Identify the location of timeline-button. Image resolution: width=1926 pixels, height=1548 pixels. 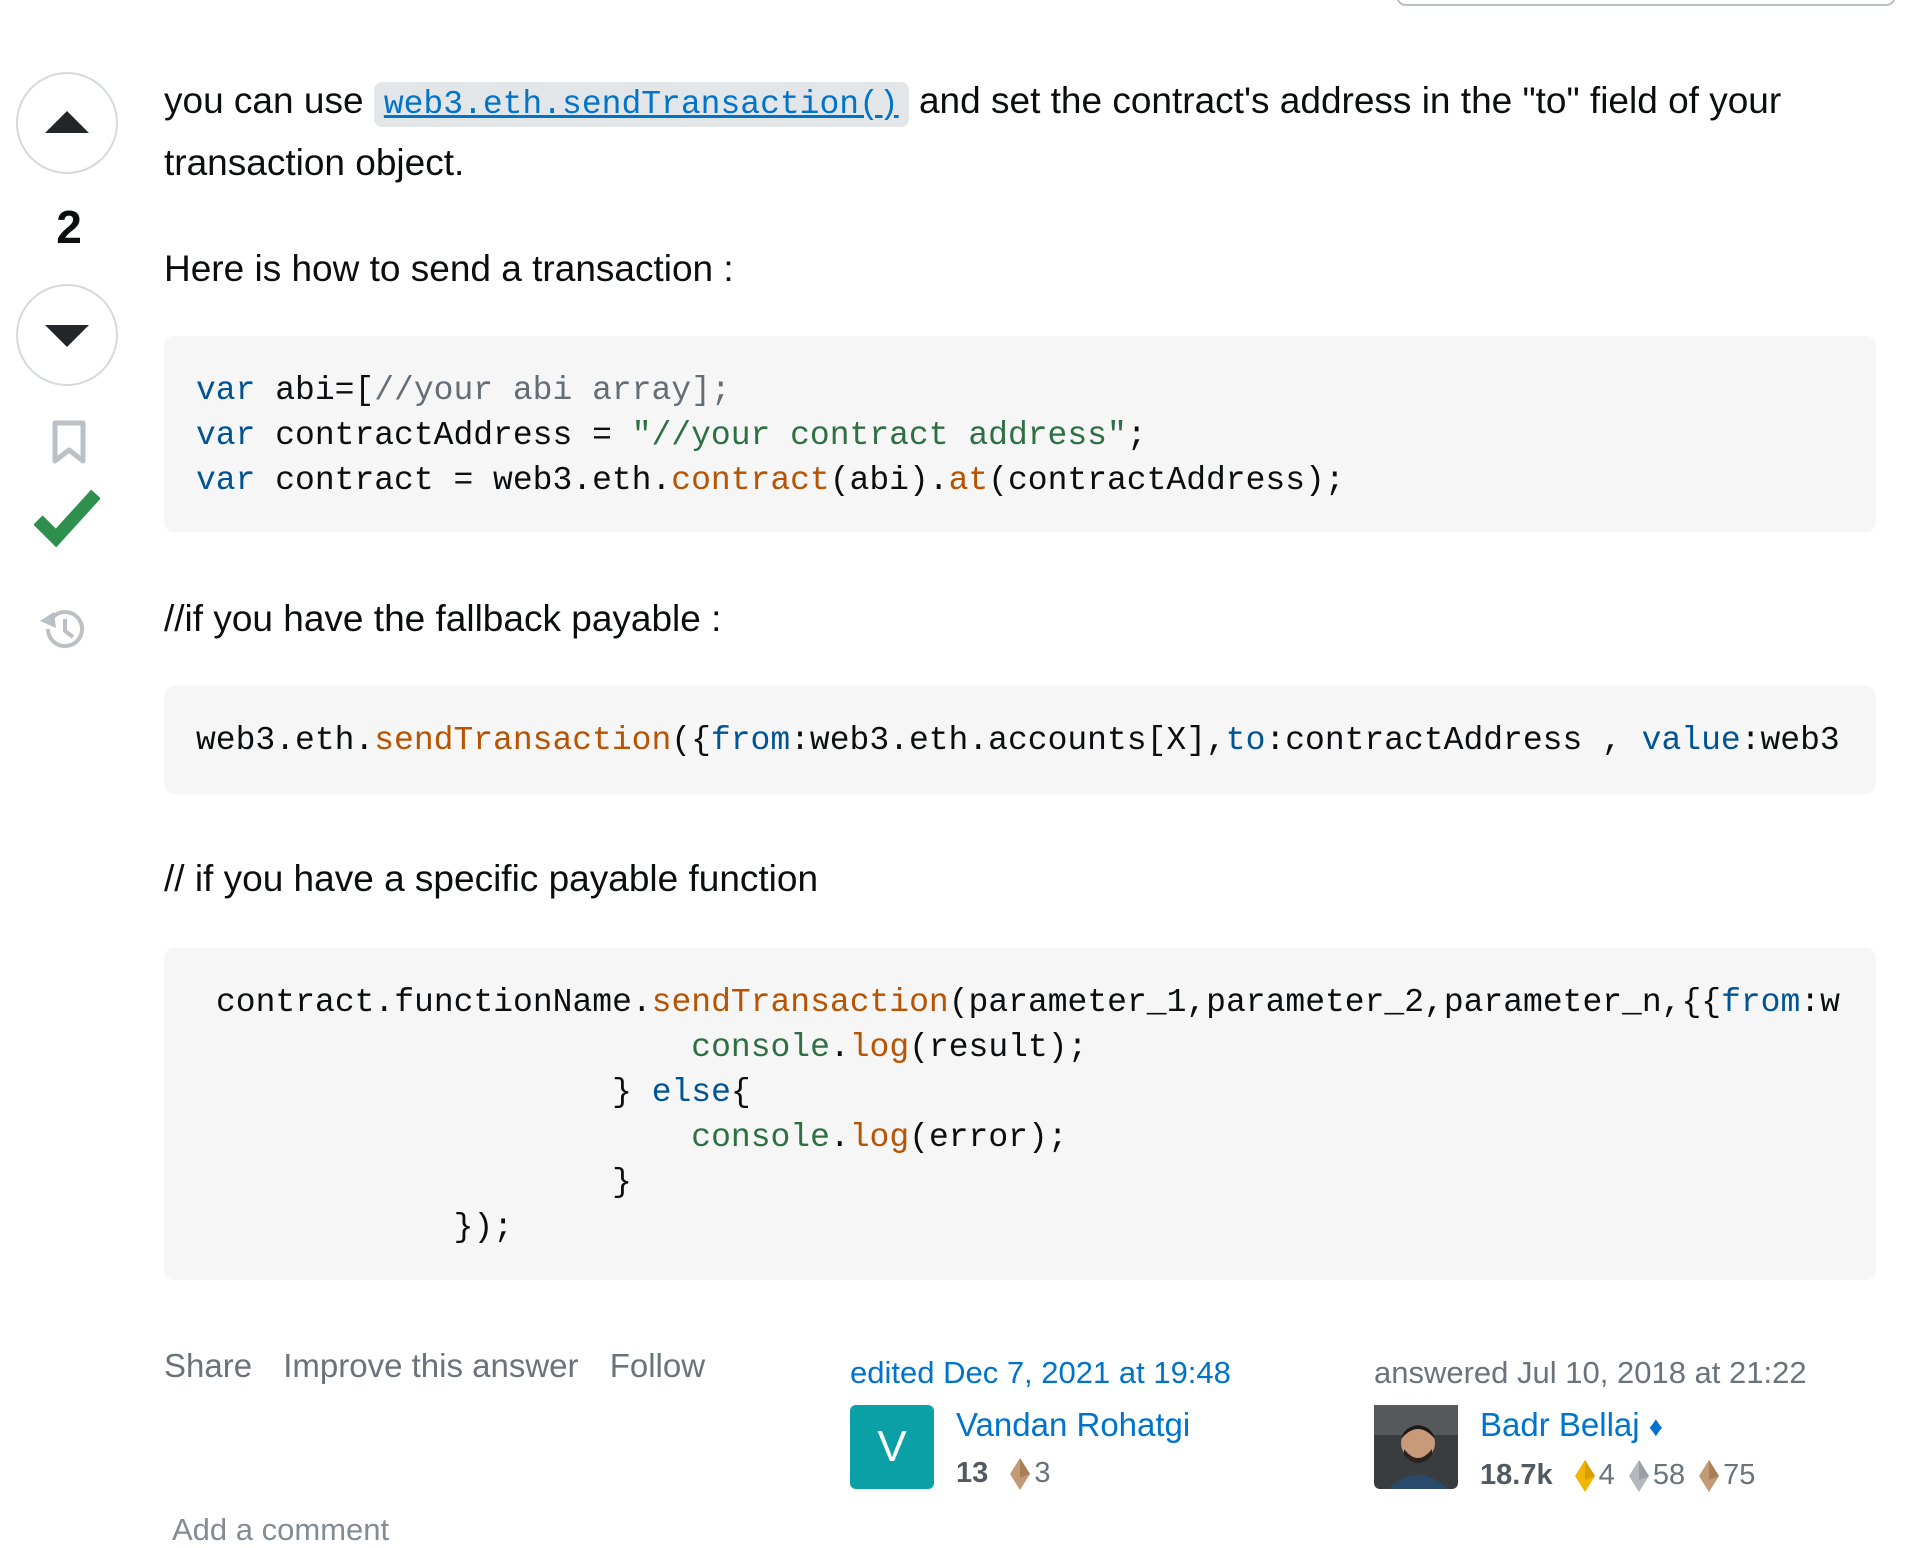
(62, 631).